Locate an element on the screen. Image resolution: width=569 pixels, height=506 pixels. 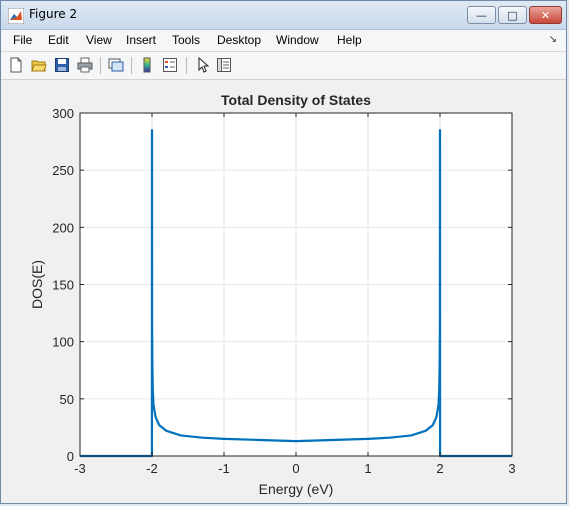
link-plot-button is located at coordinates (116, 65).